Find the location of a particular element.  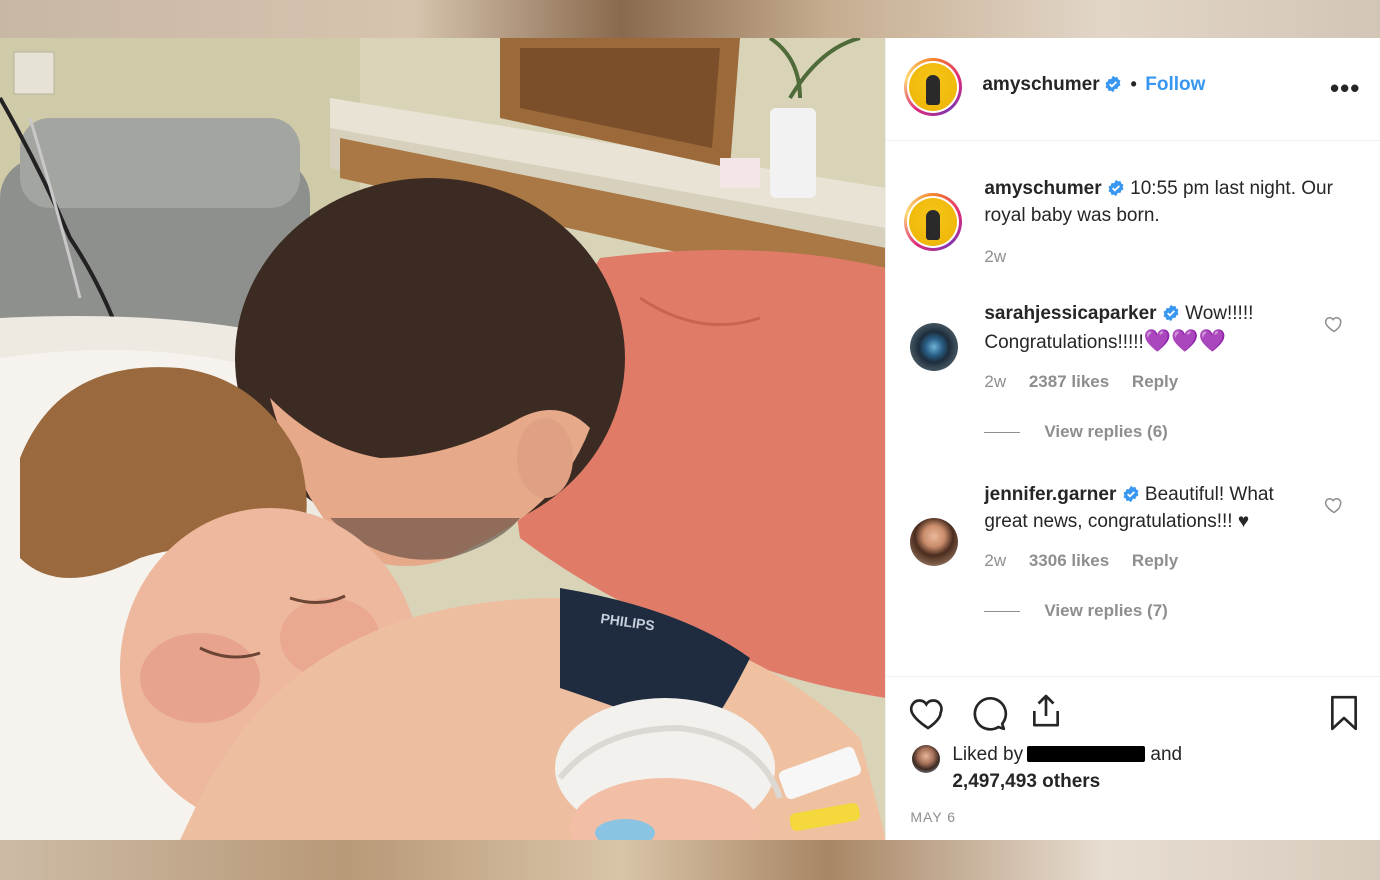

comment-username: jennifer.garner is located at coordinates (1050, 494).